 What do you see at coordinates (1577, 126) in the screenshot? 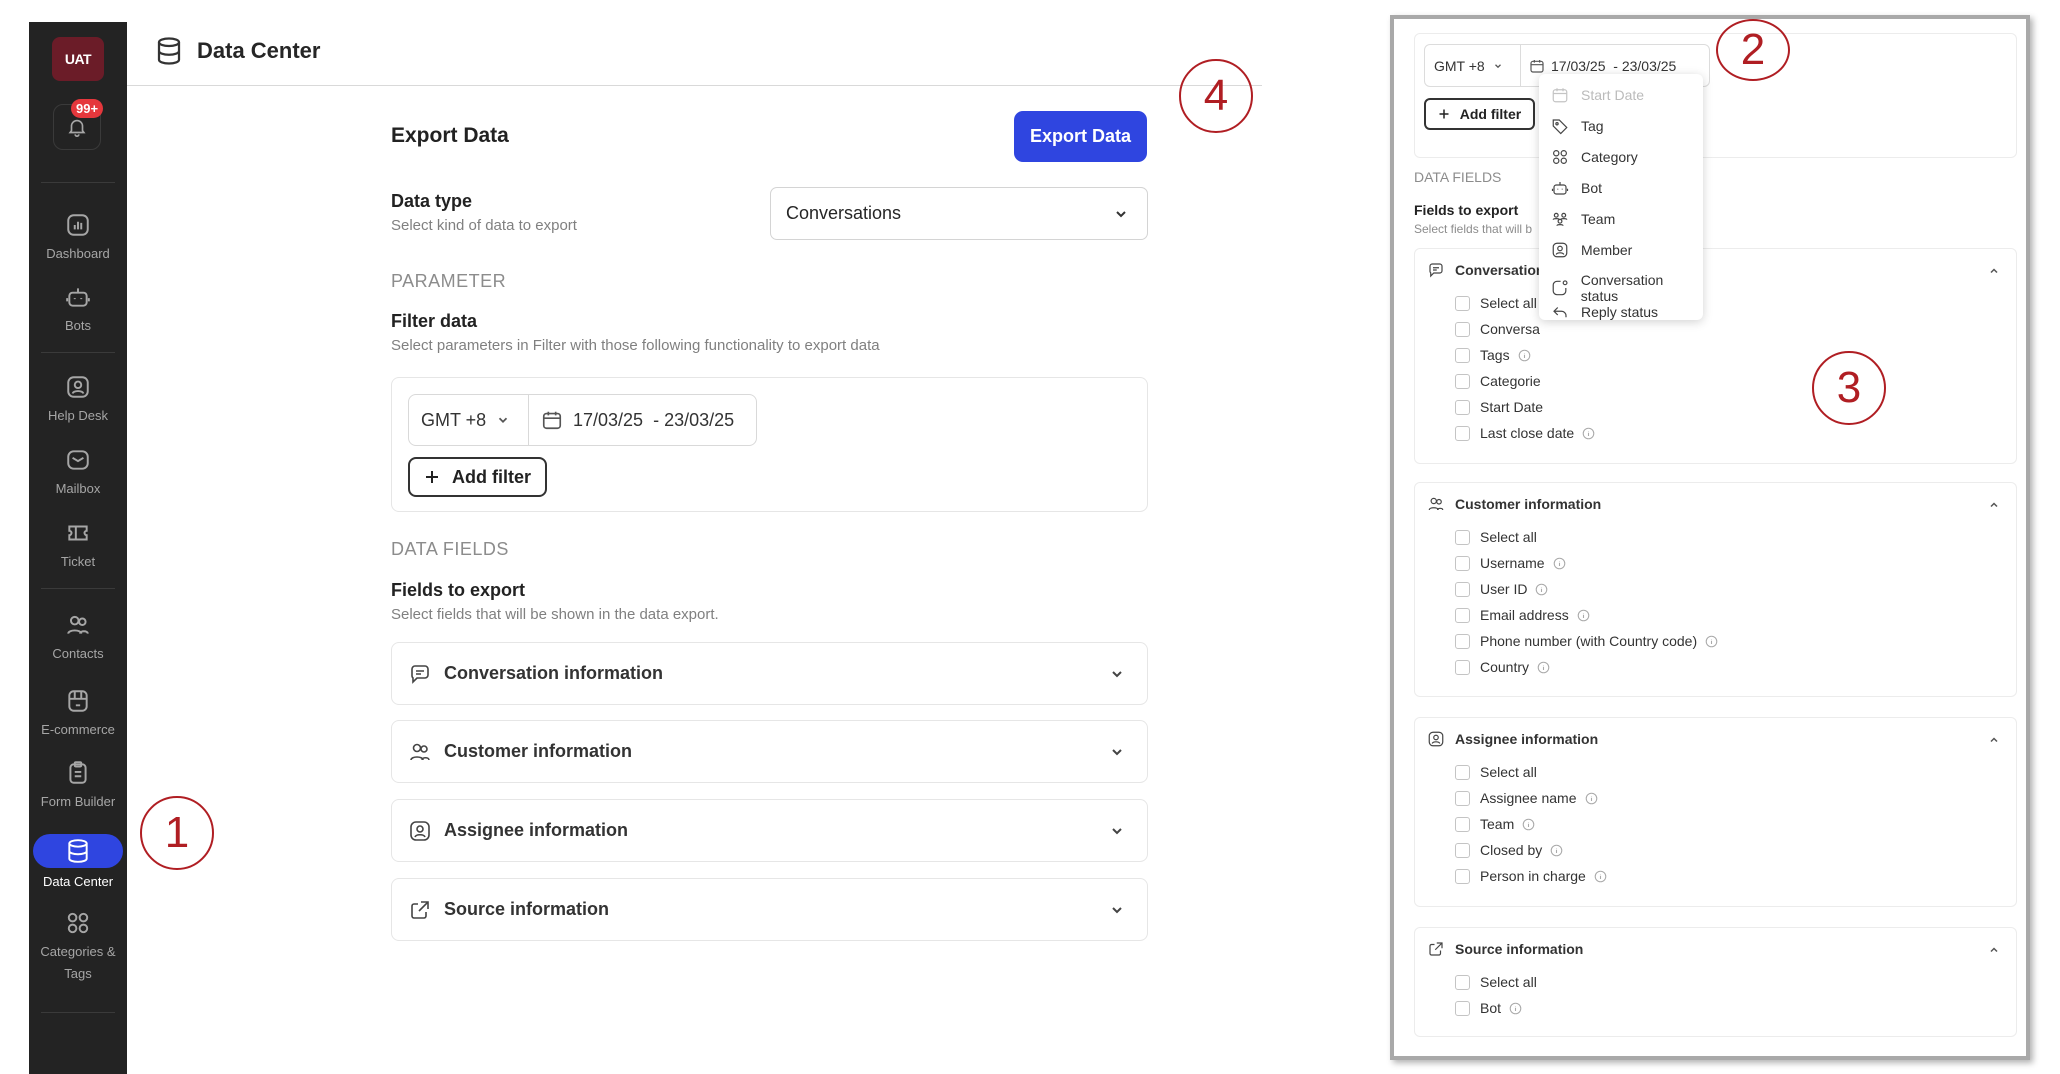
I see `filter-option-tag: Tag` at bounding box center [1577, 126].